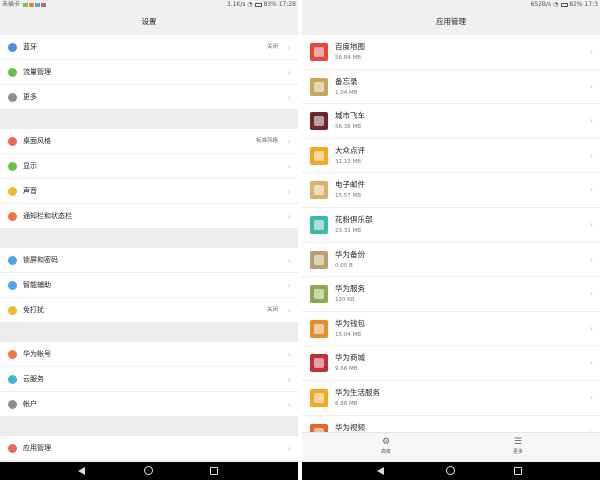  Describe the element at coordinates (451, 52) in the screenshot. I see `app-list-item: 百度地图 56.84 MB ›` at that location.